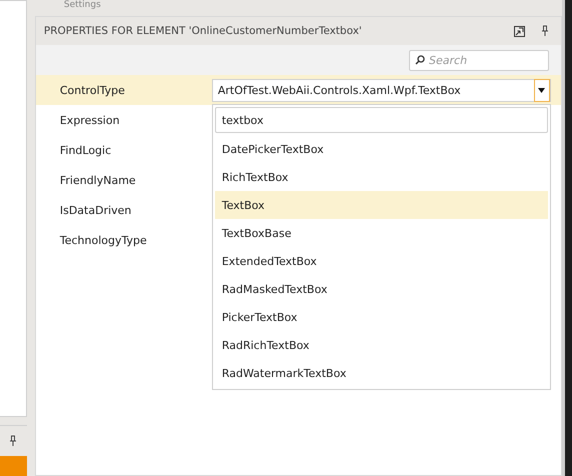 This screenshot has height=476, width=572. I want to click on dropdown-item: RichTextBox, so click(381, 177).